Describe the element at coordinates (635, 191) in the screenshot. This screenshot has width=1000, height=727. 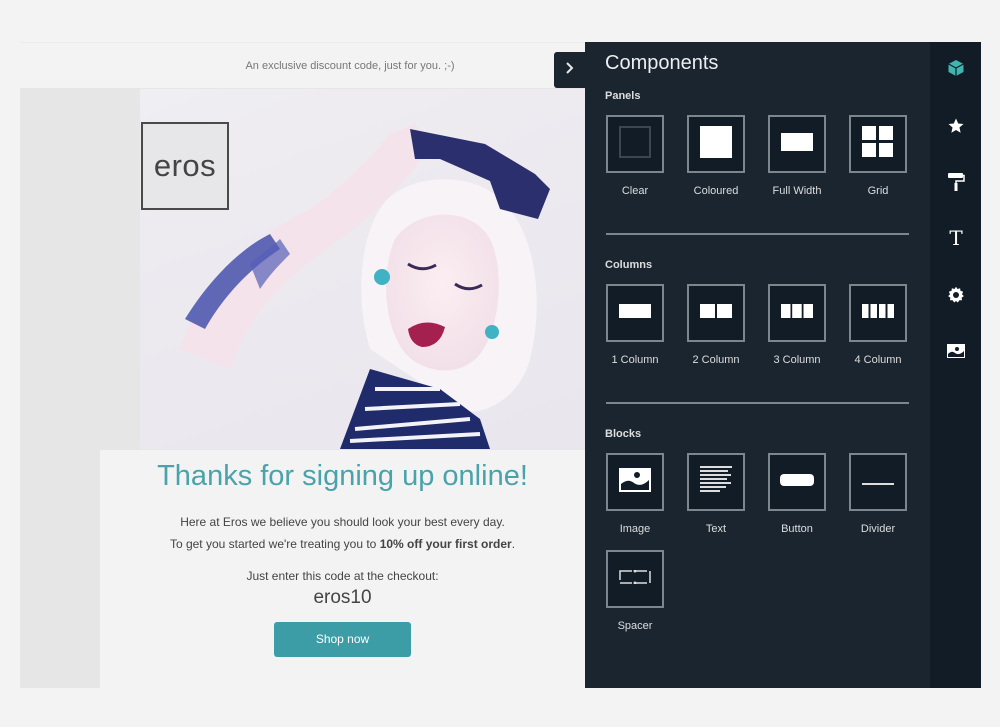
I see `component-label: Clear` at that location.